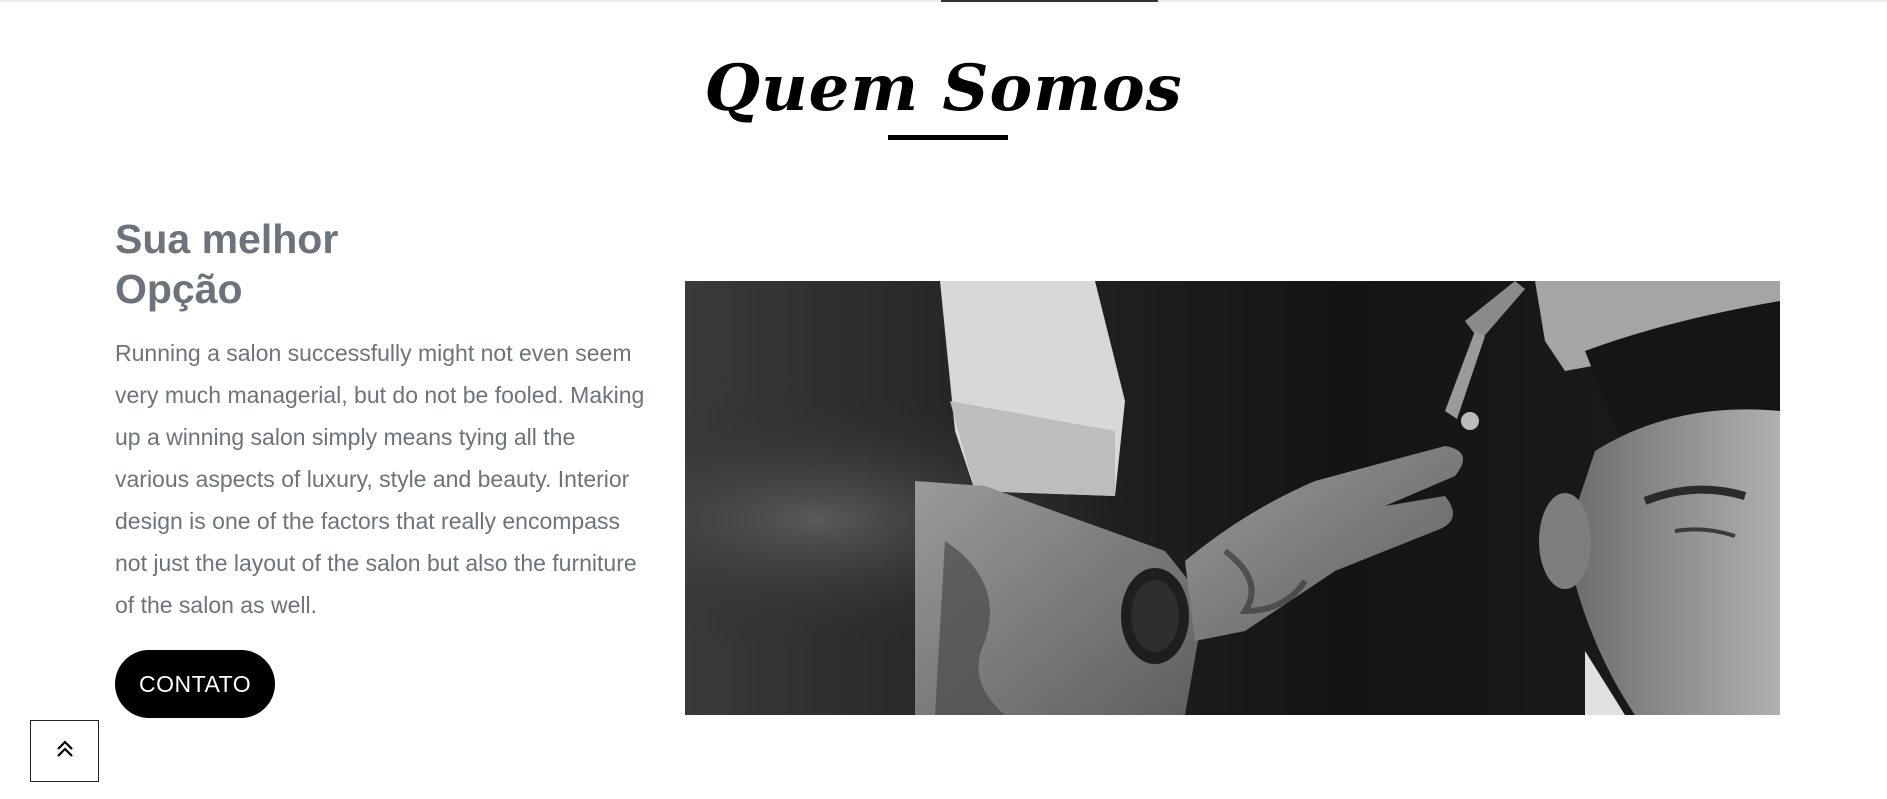  I want to click on active-nav-indicator, so click(1049, 1).